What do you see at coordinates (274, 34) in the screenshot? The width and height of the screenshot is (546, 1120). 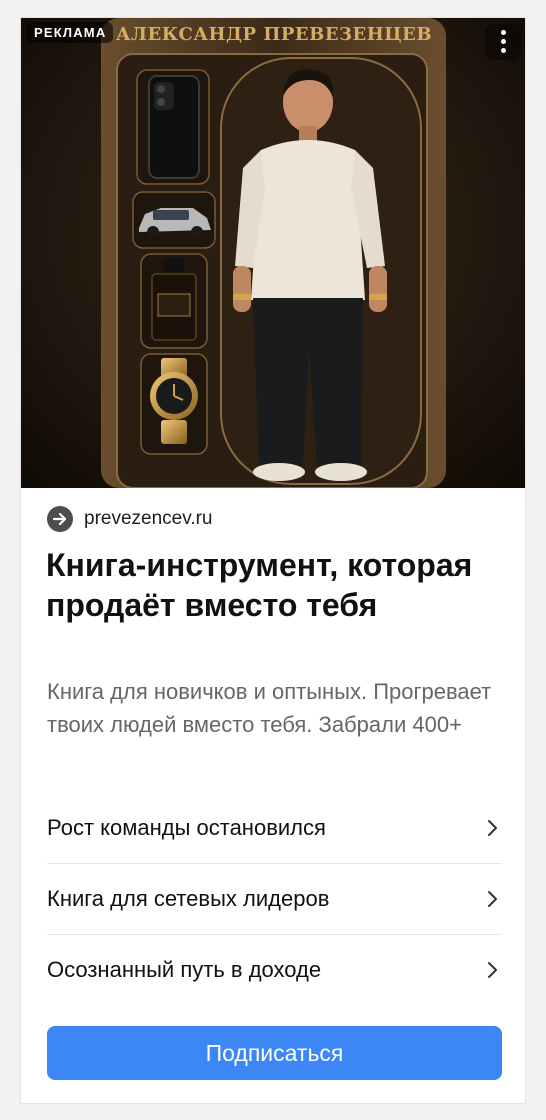 I see `hero-title: АЛЕКСАНДР ПРЕВЕЗЕНЦЕВ` at bounding box center [274, 34].